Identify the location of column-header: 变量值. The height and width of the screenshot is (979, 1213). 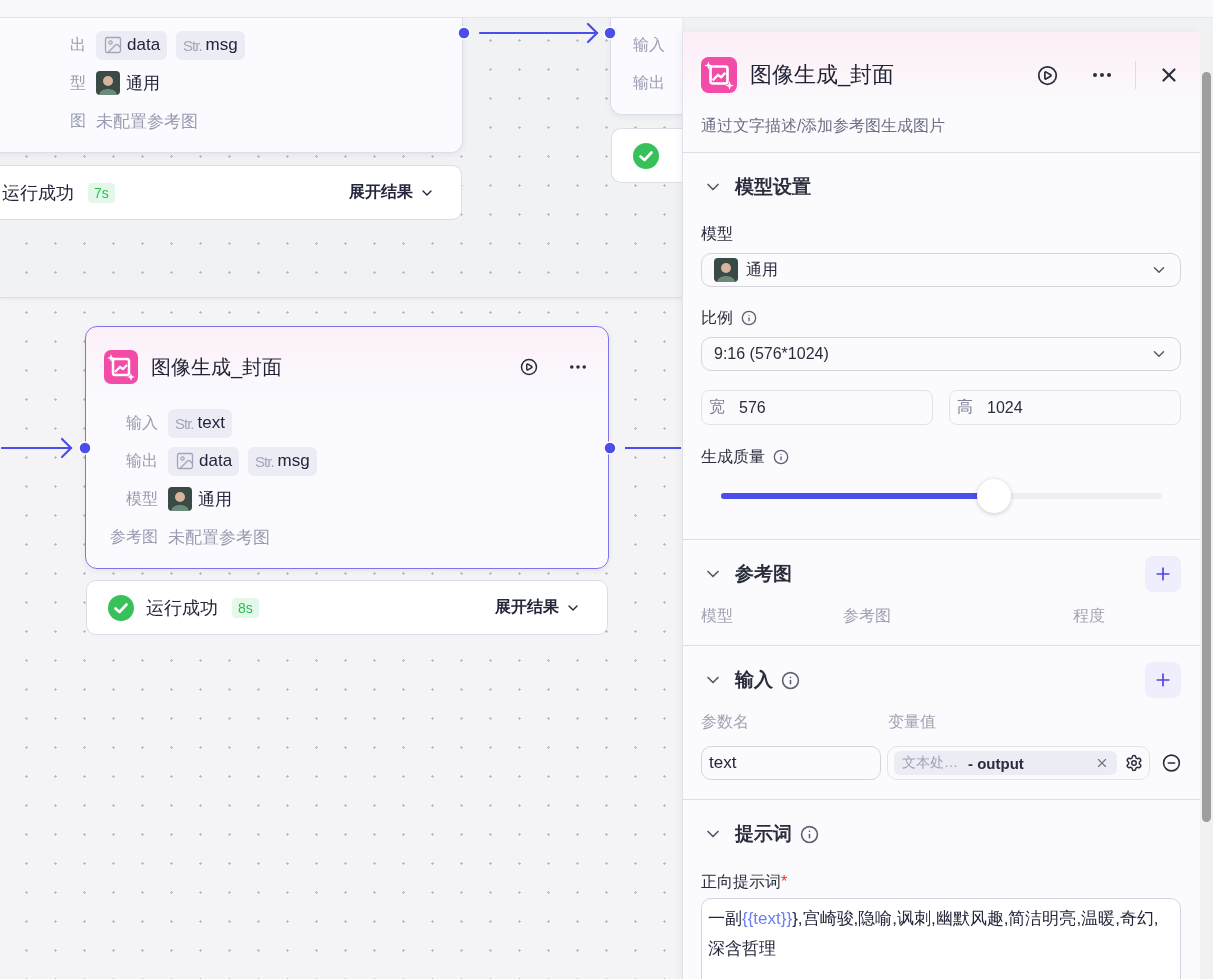
(912, 721).